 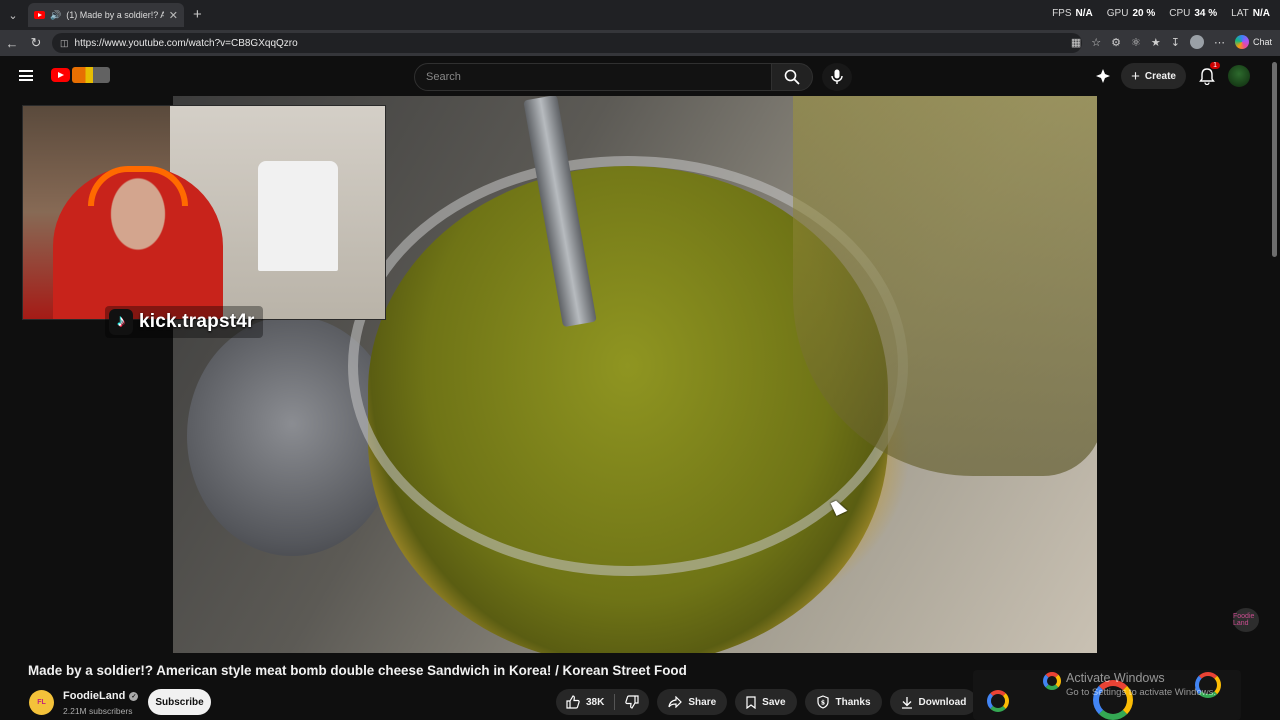 I want to click on channel-name-row: FoodieLand ✓, so click(x=101, y=696).